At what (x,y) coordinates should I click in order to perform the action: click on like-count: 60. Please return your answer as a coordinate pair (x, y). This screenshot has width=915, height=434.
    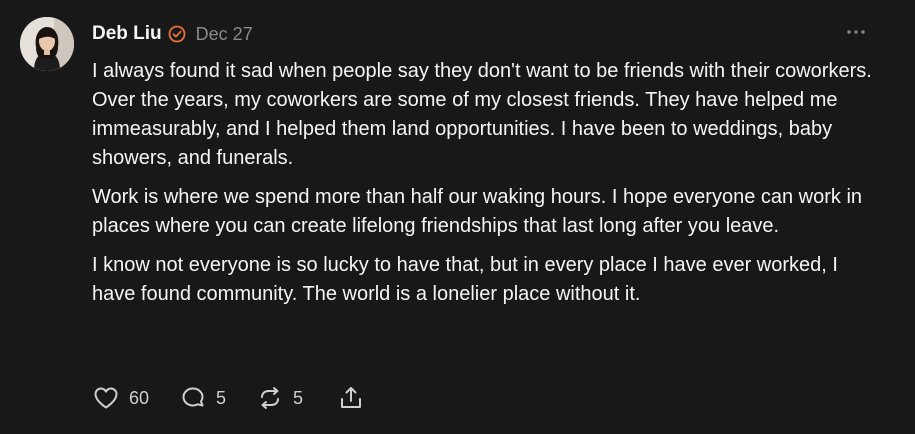
    Looking at the image, I should click on (139, 397).